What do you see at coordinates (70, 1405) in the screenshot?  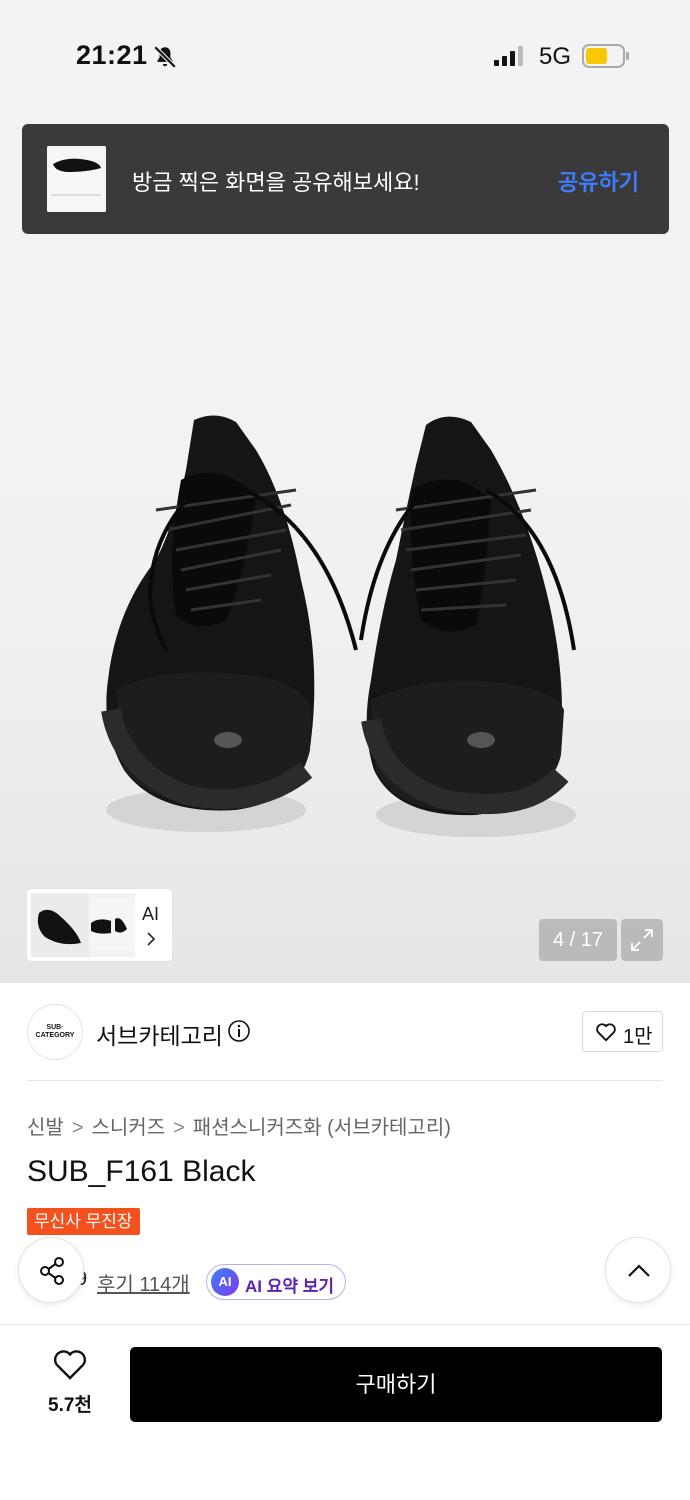 I see `wishlist-count: 5.7천` at bounding box center [70, 1405].